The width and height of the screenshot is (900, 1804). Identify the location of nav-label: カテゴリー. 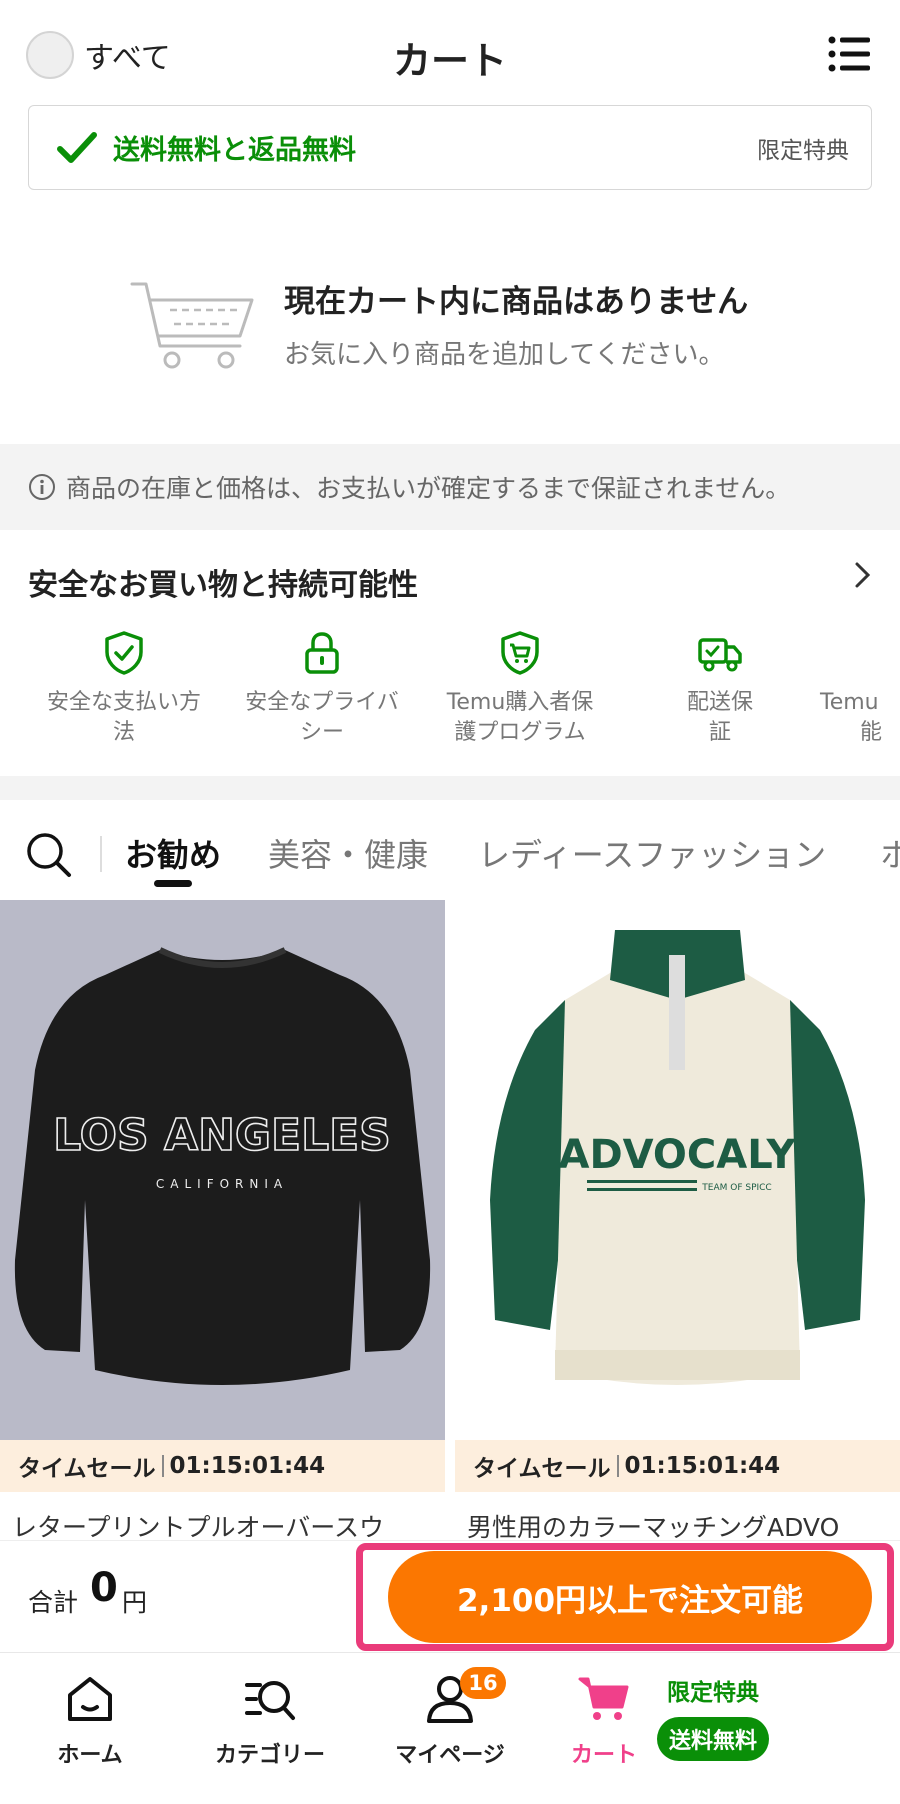
(269, 1755).